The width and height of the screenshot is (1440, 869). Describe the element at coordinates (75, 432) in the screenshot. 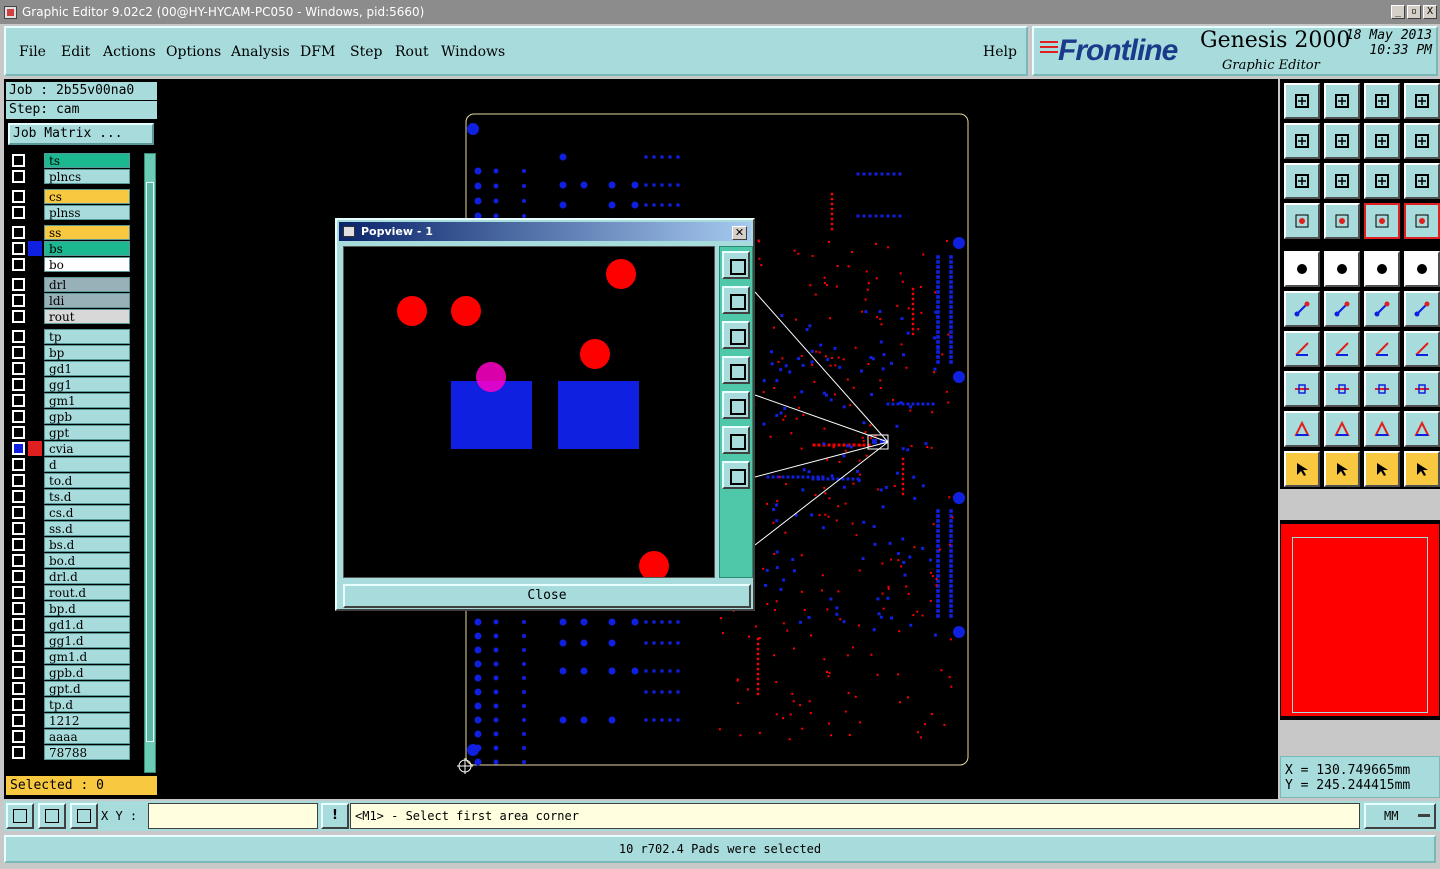

I see `layer-row-gpt: gpt` at that location.